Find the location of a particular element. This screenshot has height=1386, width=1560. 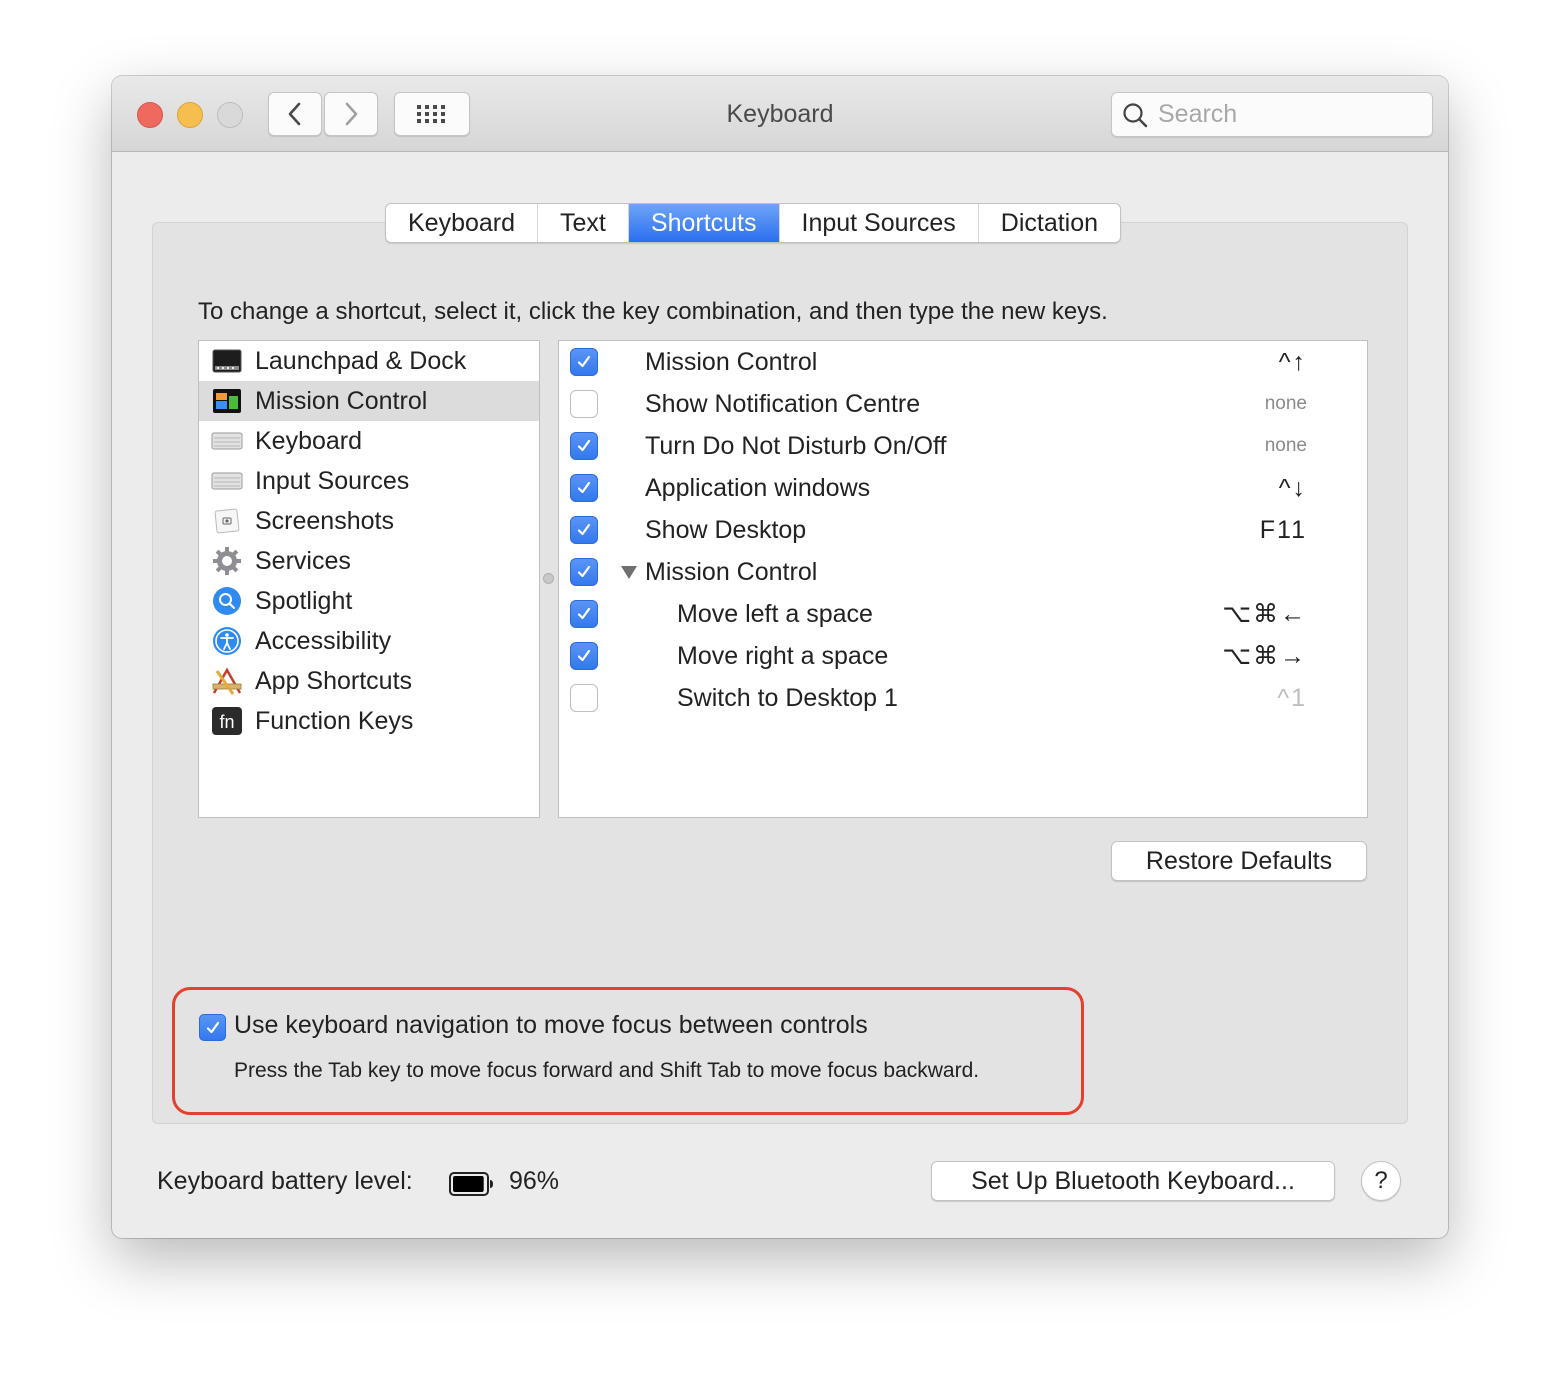

category-function-keys: fn Function Keys is located at coordinates (369, 721).